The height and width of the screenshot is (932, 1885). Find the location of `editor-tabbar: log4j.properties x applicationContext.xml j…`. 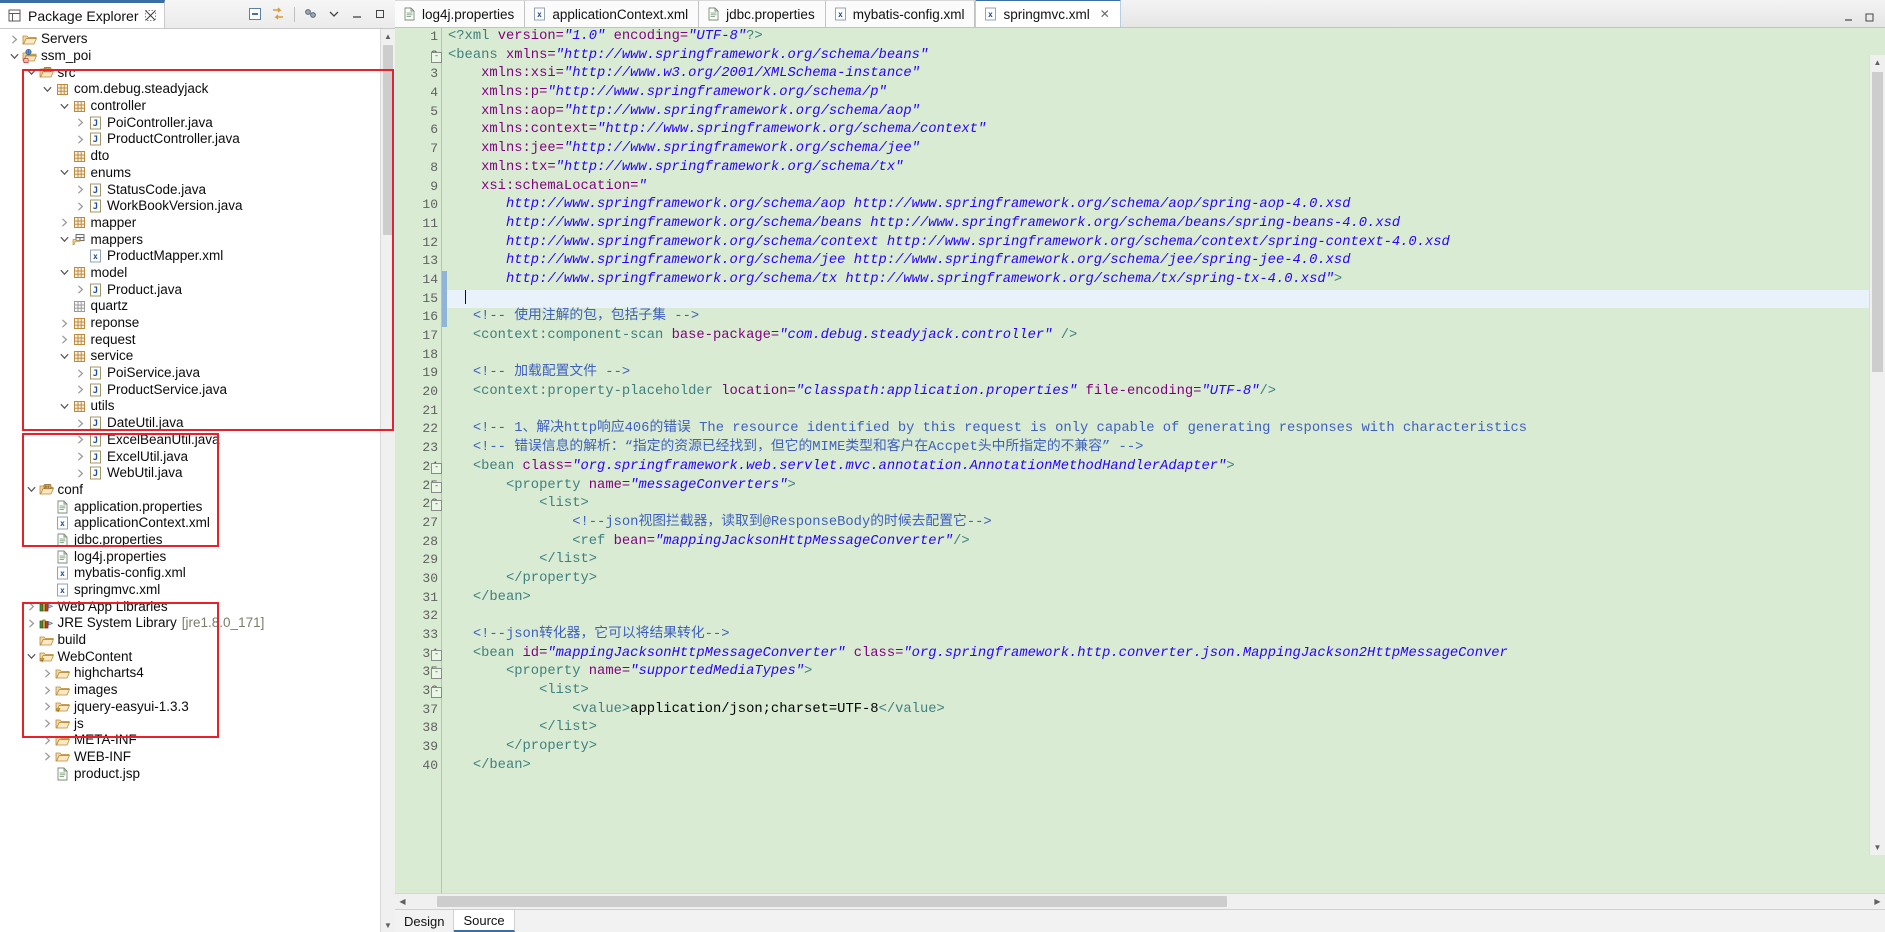

editor-tabbar: log4j.properties x applicationContext.xml j… is located at coordinates (1140, 14).